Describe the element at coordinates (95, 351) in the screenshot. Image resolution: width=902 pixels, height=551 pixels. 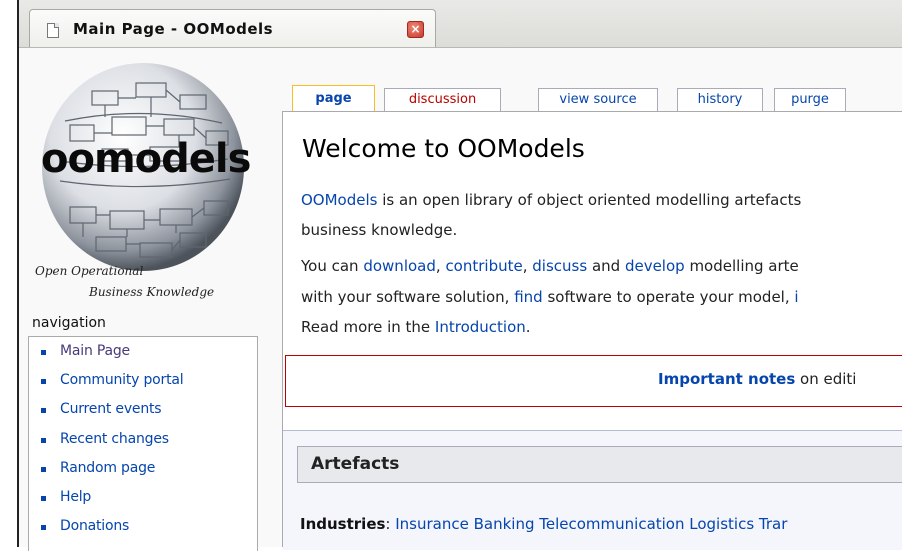
I see `sidebar-item-label: Main Page` at that location.